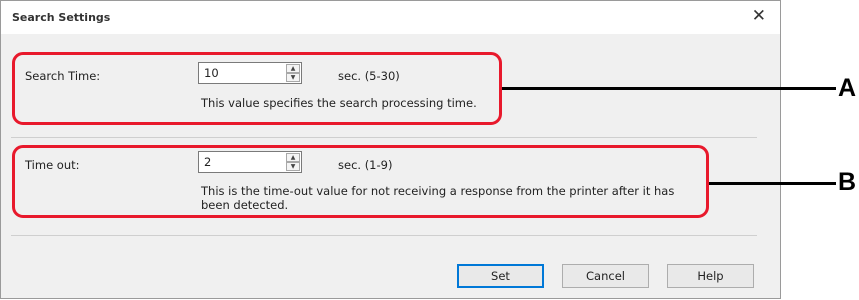 The height and width of the screenshot is (300, 859). What do you see at coordinates (669, 88) in the screenshot?
I see `callout-line-a` at bounding box center [669, 88].